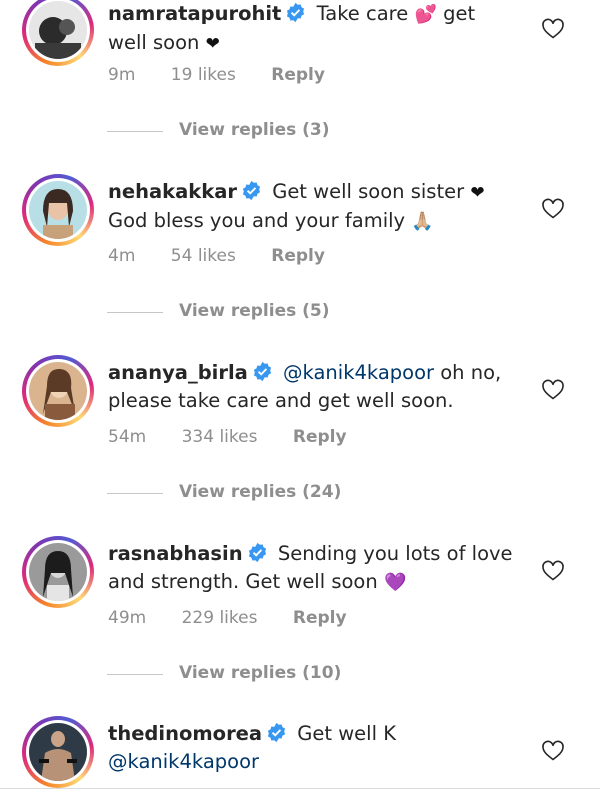 The image size is (600, 793). I want to click on praying-hands-emoji: 🙏🏼, so click(422, 221).